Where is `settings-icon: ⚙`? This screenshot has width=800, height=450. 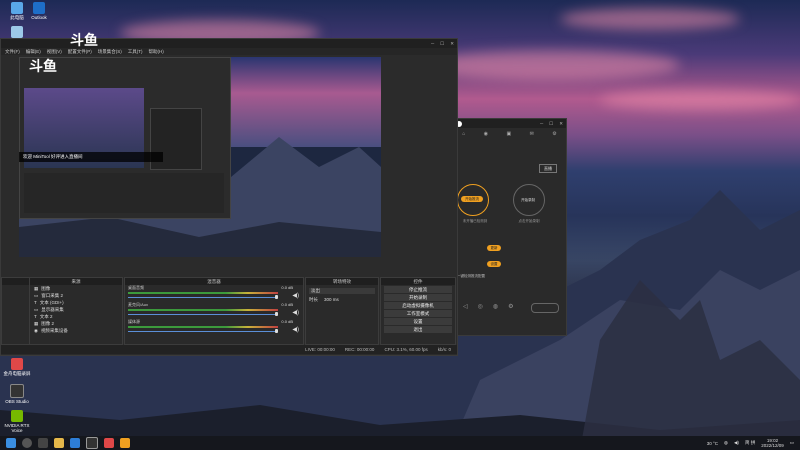
settings-icon: ⚙ is located at coordinates (554, 134).